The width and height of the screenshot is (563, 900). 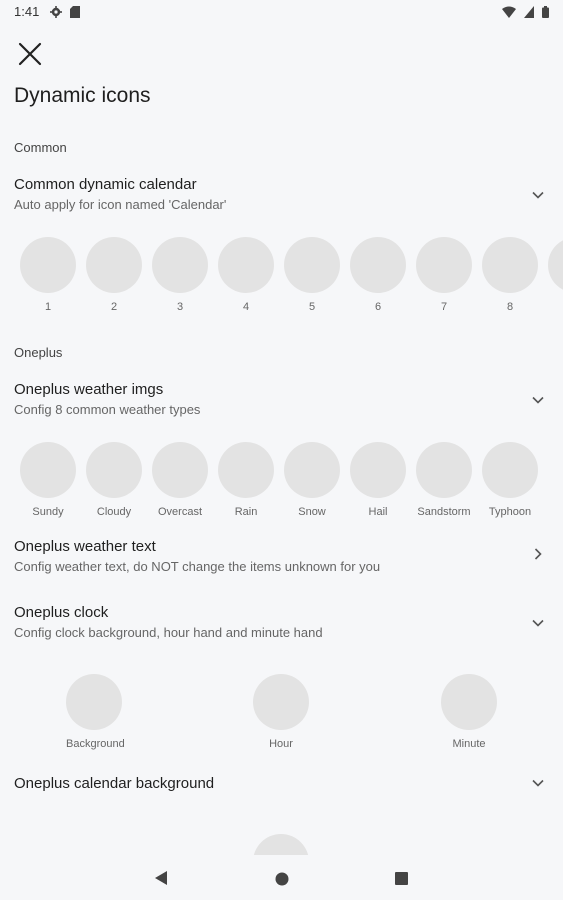 I want to click on icon-caption: Cloudy, so click(x=114, y=512).